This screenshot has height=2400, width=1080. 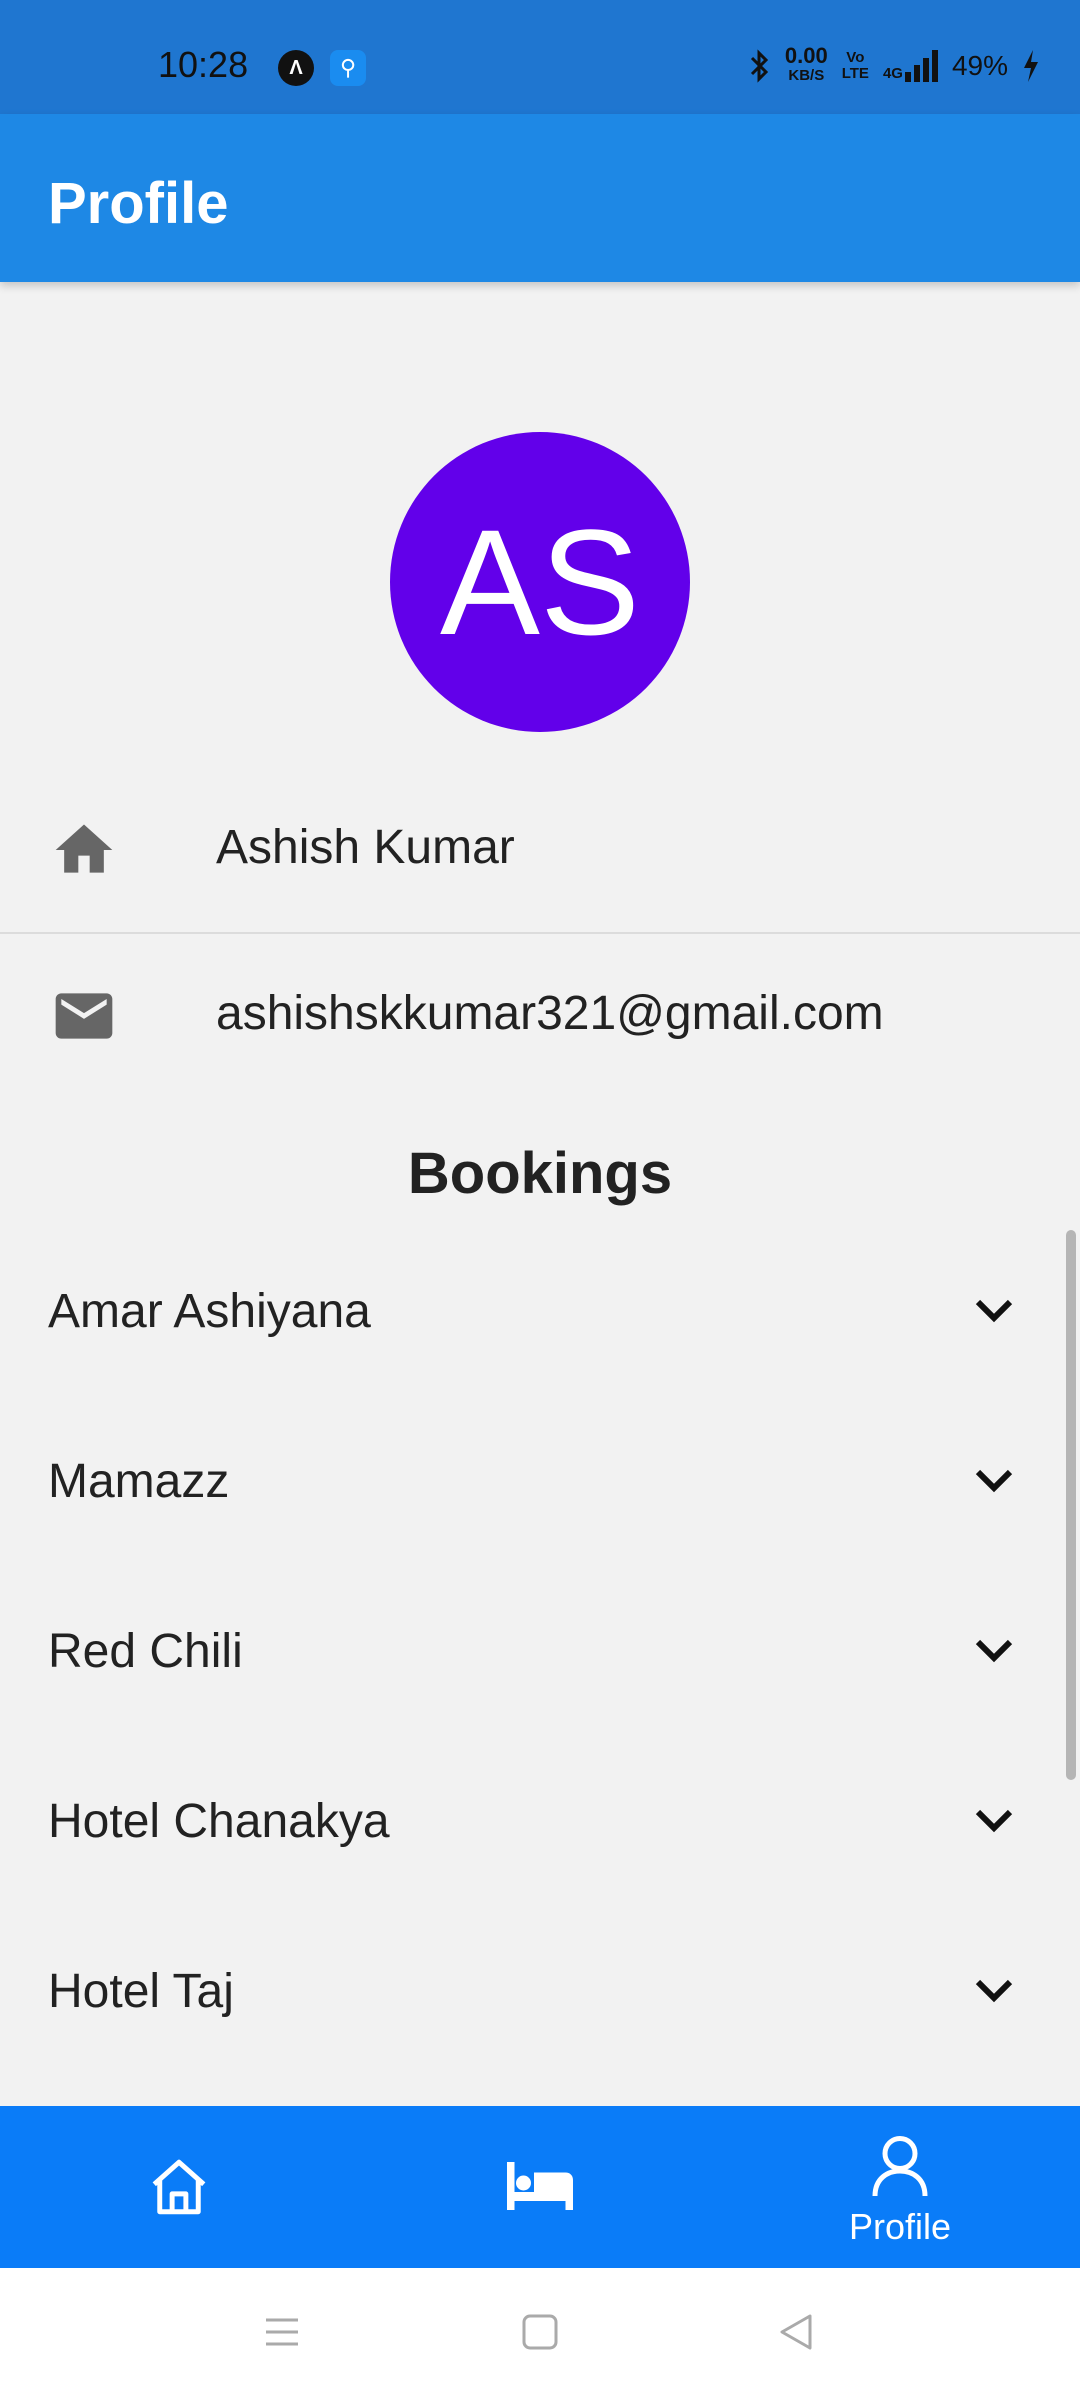 I want to click on booking-label: Hotel Taj, so click(x=141, y=1991).